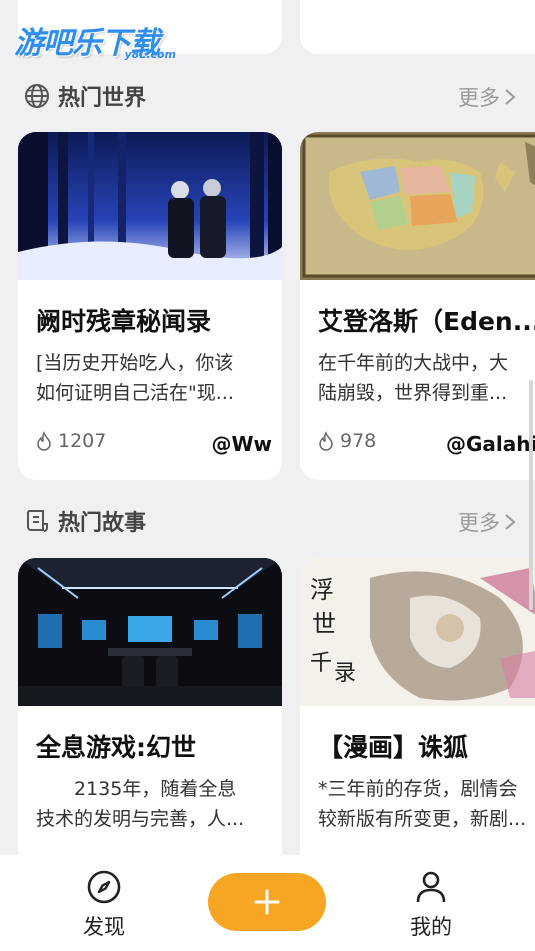 This screenshot has width=535, height=951. What do you see at coordinates (37, 96) in the screenshot?
I see `globe-icon` at bounding box center [37, 96].